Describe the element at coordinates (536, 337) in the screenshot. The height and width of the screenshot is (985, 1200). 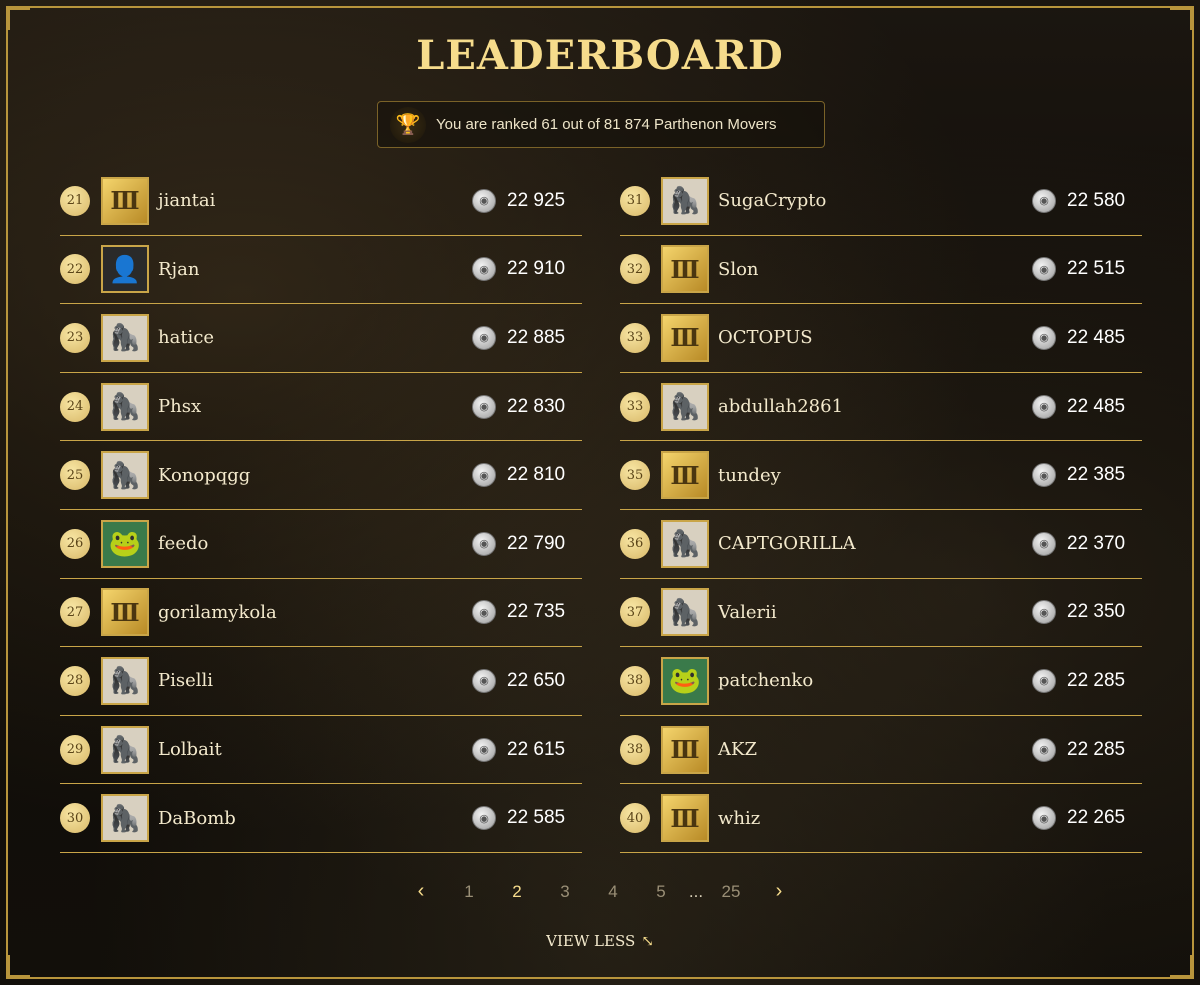
I see `player-score: 22 885` at that location.